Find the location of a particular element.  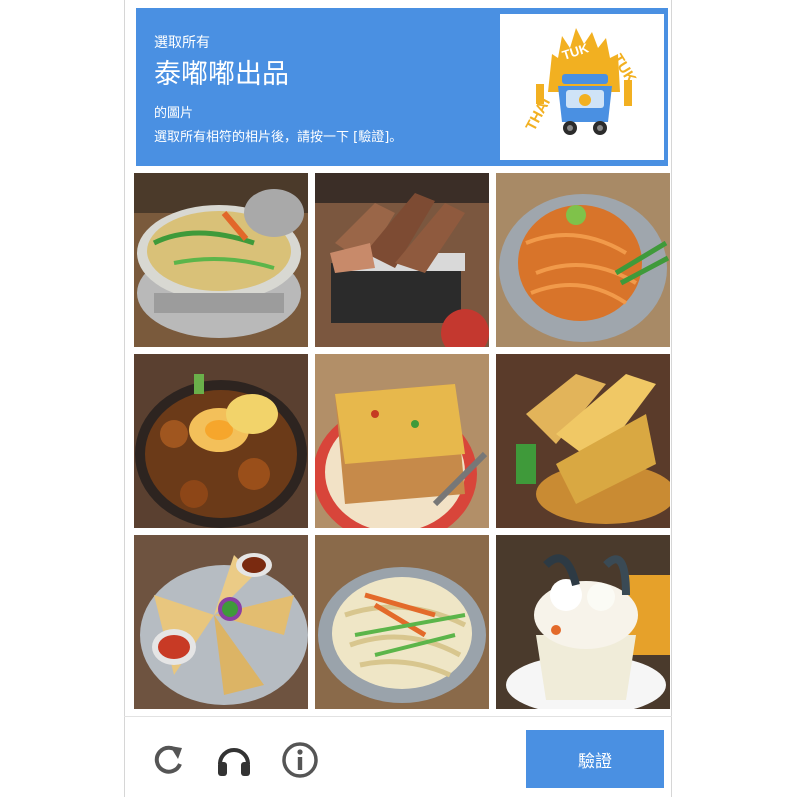

select-prompt: 選取所有 is located at coordinates (182, 43).